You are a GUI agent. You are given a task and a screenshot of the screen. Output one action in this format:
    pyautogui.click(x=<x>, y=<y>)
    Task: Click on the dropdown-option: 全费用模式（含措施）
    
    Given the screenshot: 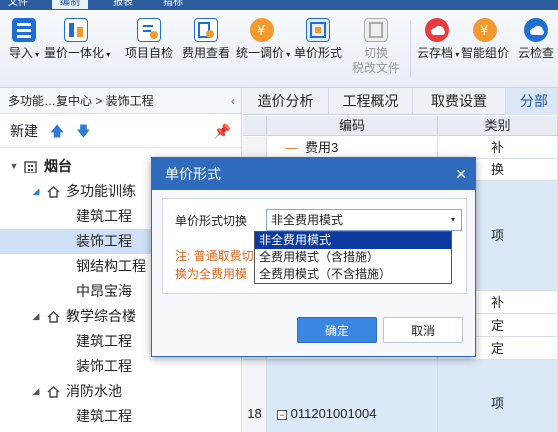 What is the action you would take?
    pyautogui.click(x=353, y=257)
    